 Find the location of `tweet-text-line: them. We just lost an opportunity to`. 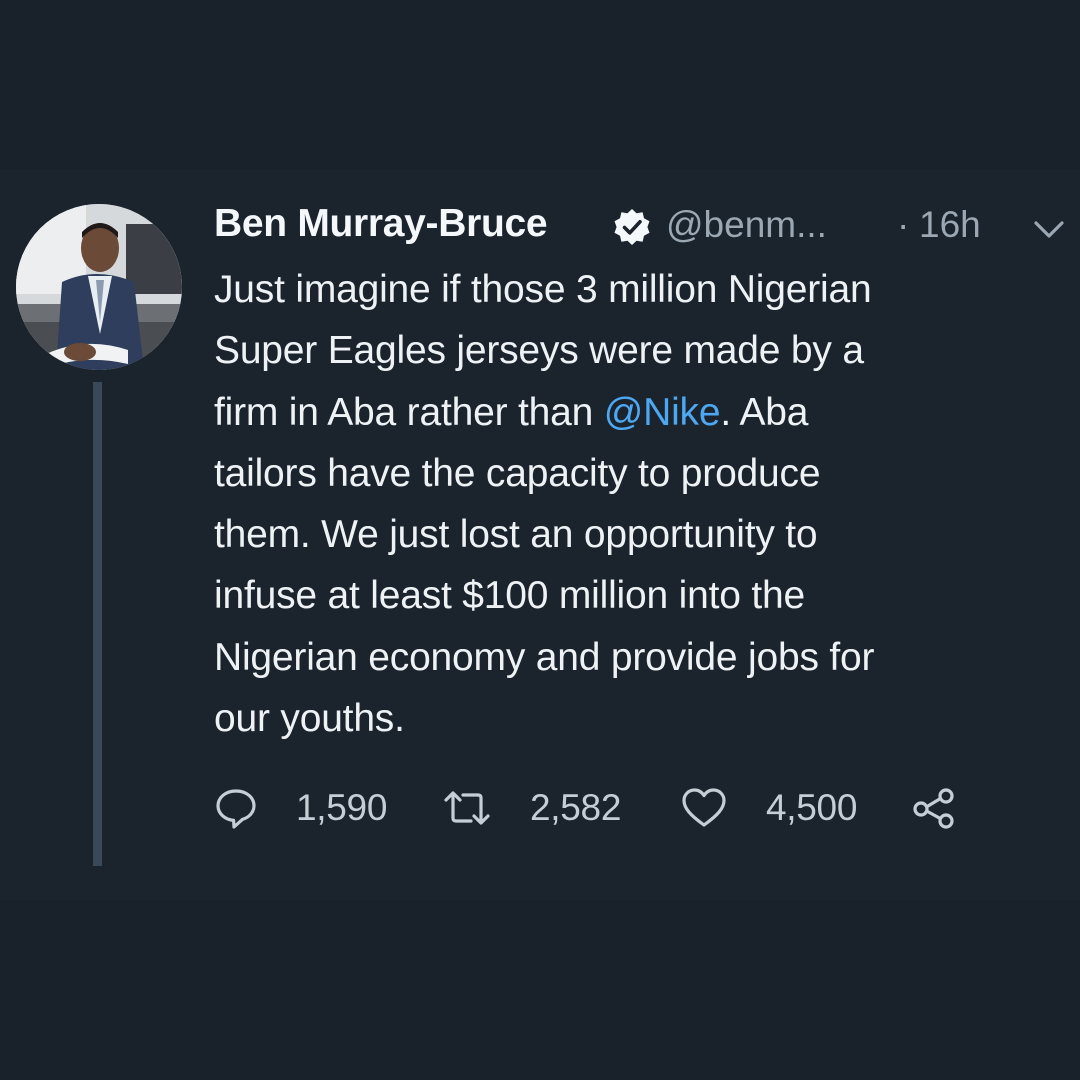

tweet-text-line: them. We just lost an opportunity to is located at coordinates (516, 535).